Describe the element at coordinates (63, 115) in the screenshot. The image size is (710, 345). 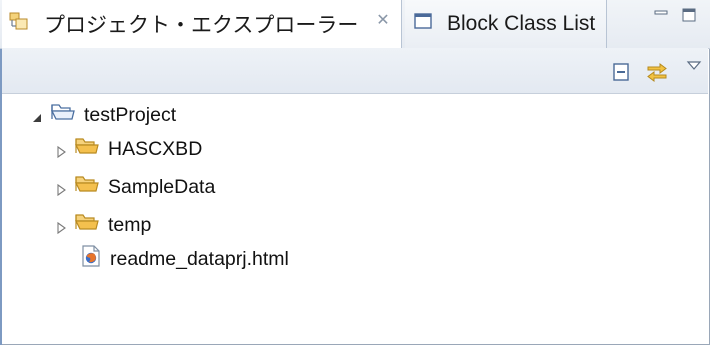
I see `open-folder-icon` at that location.